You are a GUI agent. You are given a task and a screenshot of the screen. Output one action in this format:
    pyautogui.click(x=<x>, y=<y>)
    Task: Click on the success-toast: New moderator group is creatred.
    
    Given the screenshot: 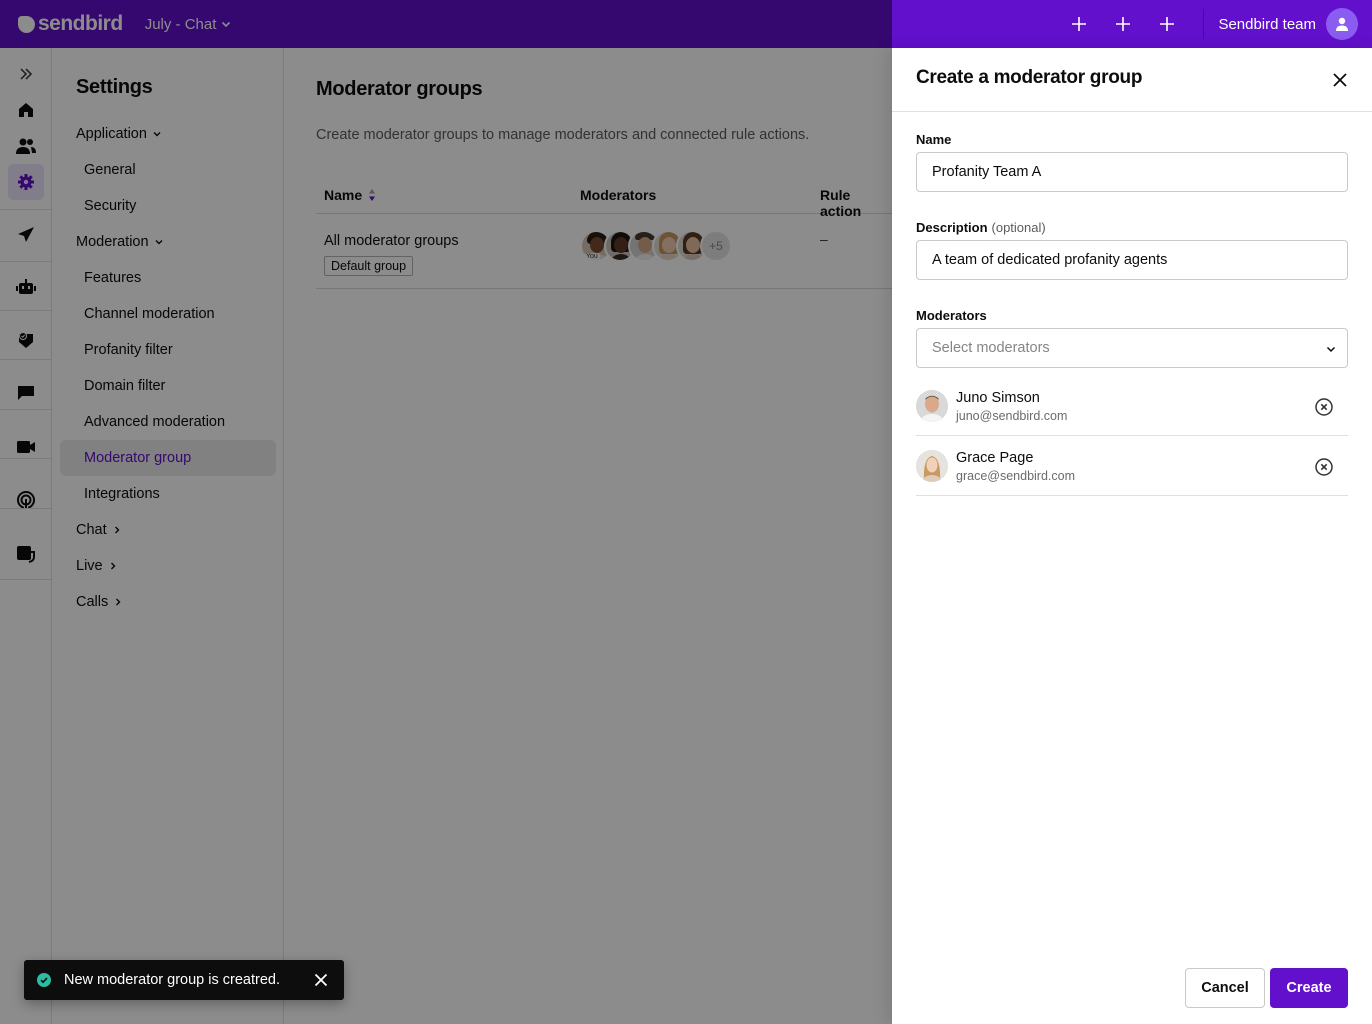 What is the action you would take?
    pyautogui.click(x=184, y=980)
    